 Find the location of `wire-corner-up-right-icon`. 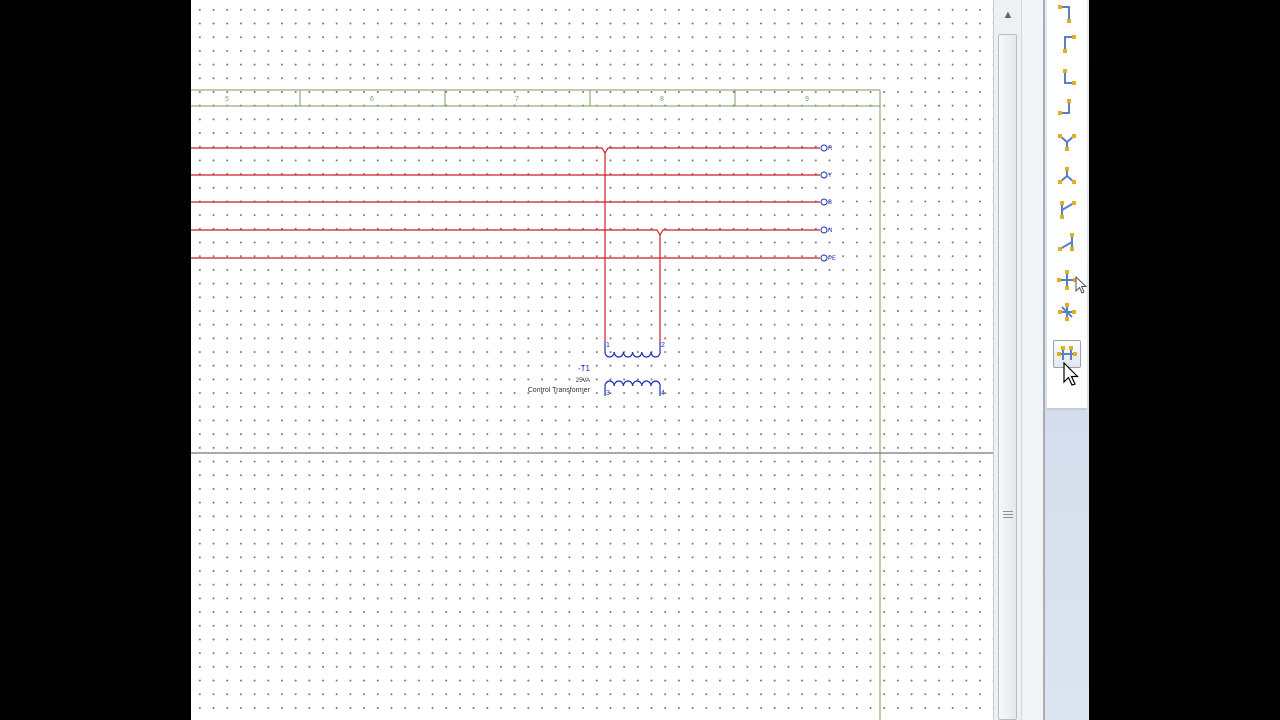

wire-corner-up-right-icon is located at coordinates (1067, 78).